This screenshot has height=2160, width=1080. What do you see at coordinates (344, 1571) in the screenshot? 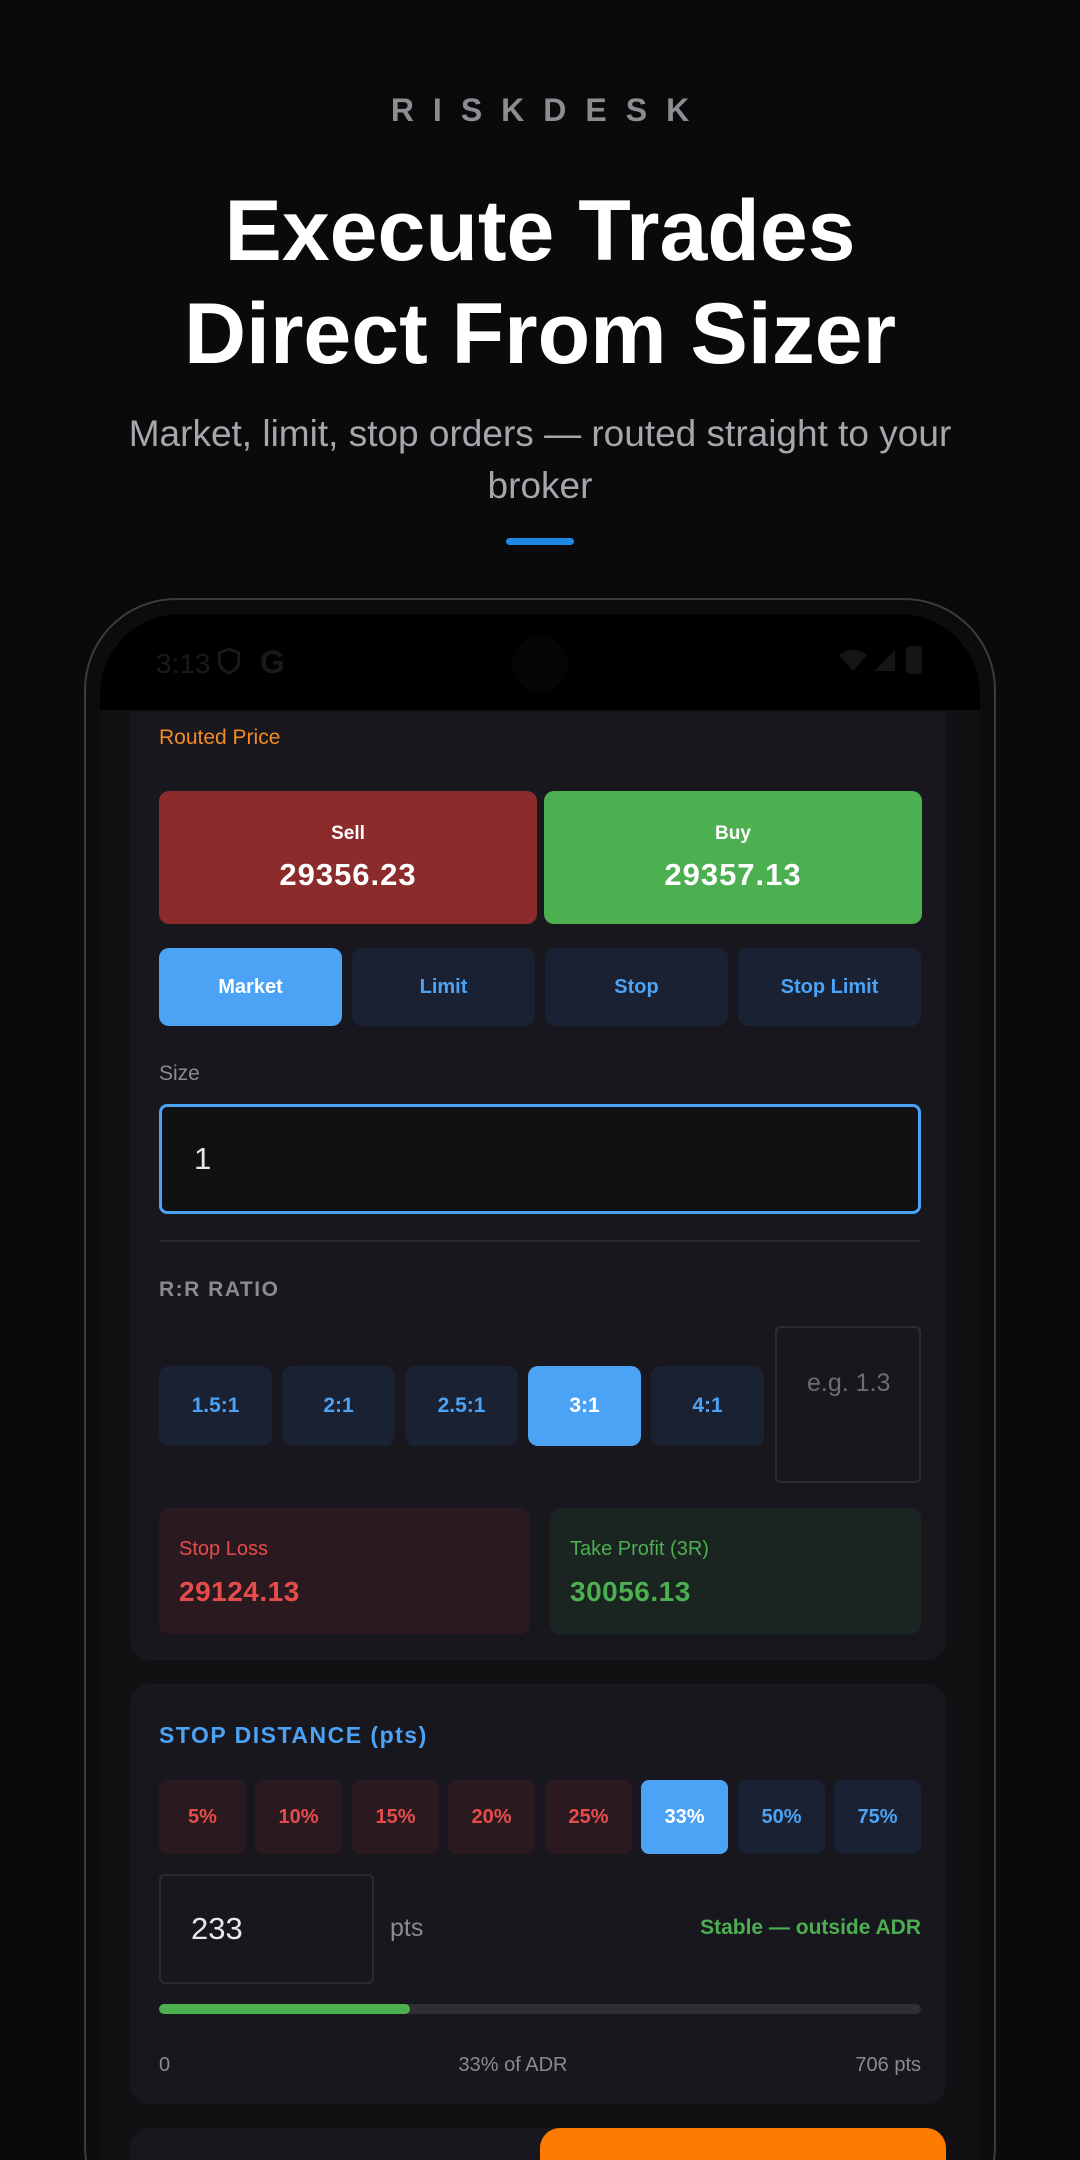
I see `stop-loss-box: Stop Loss 29124.13` at bounding box center [344, 1571].